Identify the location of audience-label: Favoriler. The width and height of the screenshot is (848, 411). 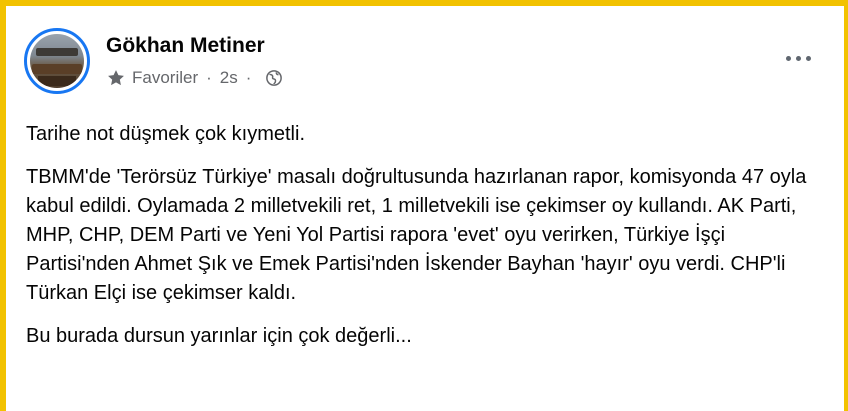
(165, 78).